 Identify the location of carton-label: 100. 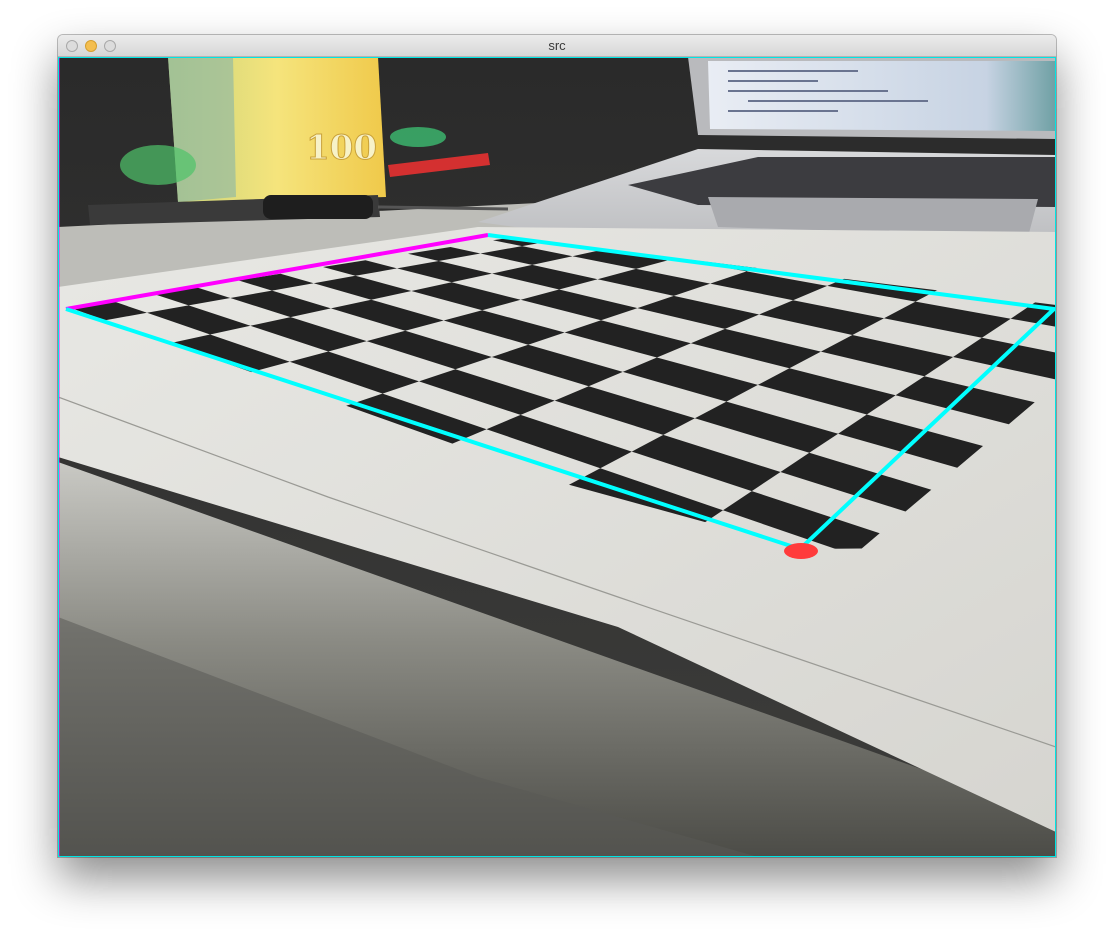
(341, 148).